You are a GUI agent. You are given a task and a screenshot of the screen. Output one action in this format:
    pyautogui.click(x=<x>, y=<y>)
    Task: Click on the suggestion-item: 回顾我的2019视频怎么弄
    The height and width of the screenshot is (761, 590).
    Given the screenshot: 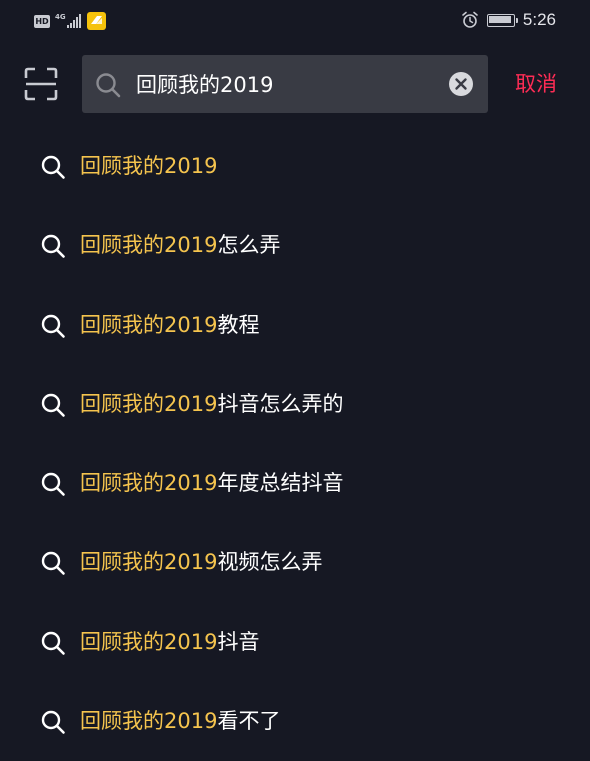 What is the action you would take?
    pyautogui.click(x=295, y=562)
    